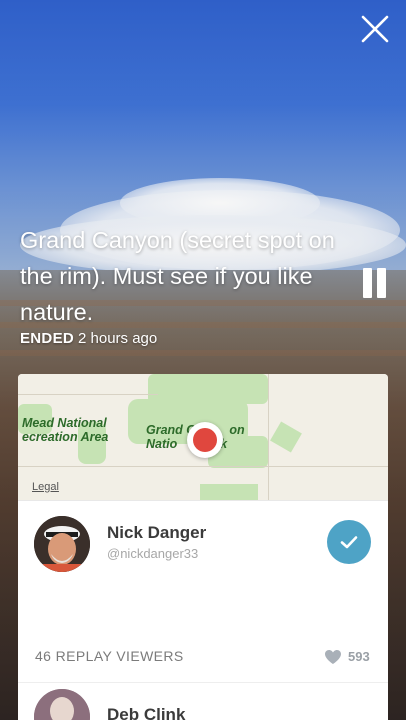  What do you see at coordinates (333, 657) in the screenshot?
I see `heart-icon` at bounding box center [333, 657].